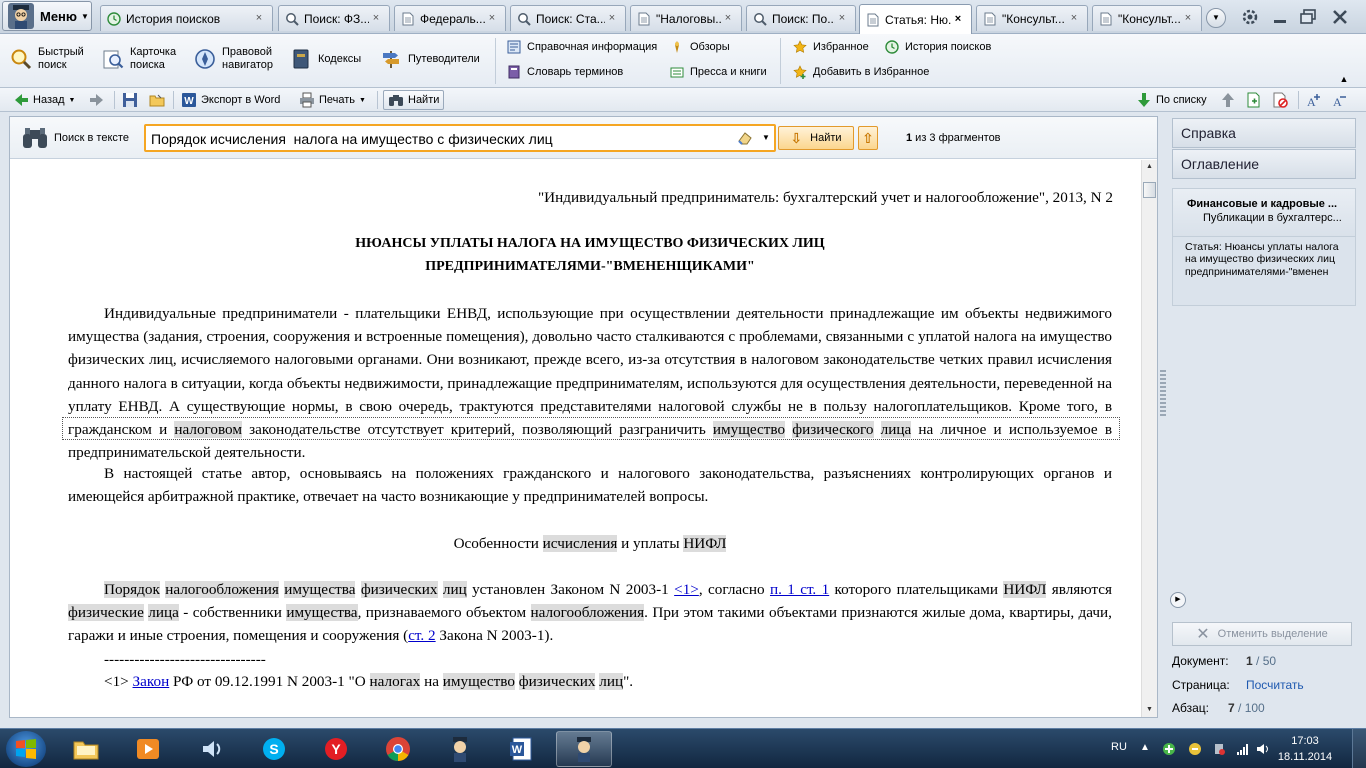  Describe the element at coordinates (861, 72) in the screenshot. I see `add-favorites-button: Добавить в Избранное` at that location.